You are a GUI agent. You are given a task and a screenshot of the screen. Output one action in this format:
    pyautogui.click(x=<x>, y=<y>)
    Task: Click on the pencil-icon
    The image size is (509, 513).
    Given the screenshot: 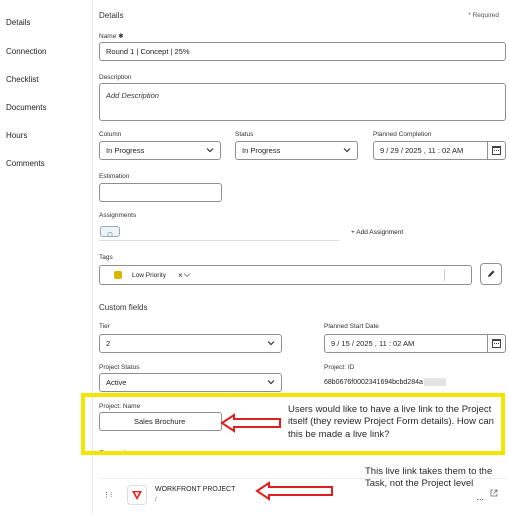 What is the action you would take?
    pyautogui.click(x=491, y=273)
    